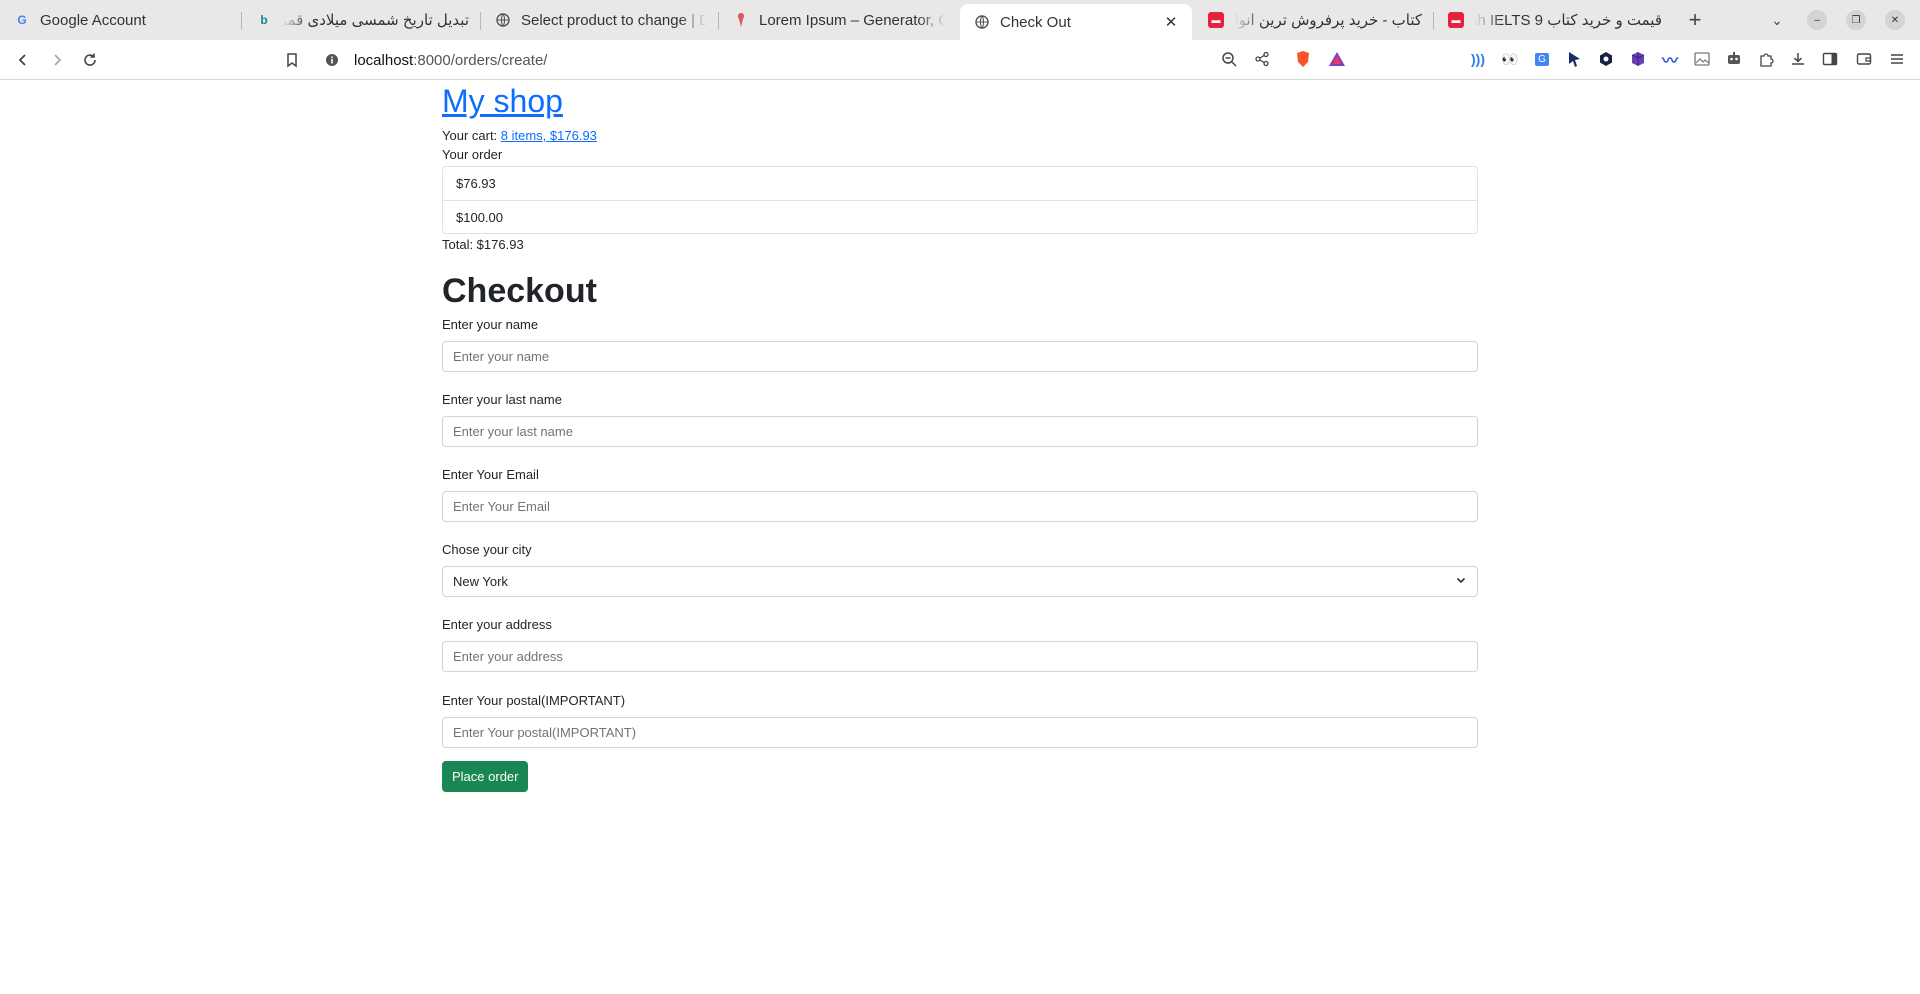 Image resolution: width=1920 pixels, height=994 pixels. What do you see at coordinates (472, 154) in the screenshot?
I see `order-label: Your order` at bounding box center [472, 154].